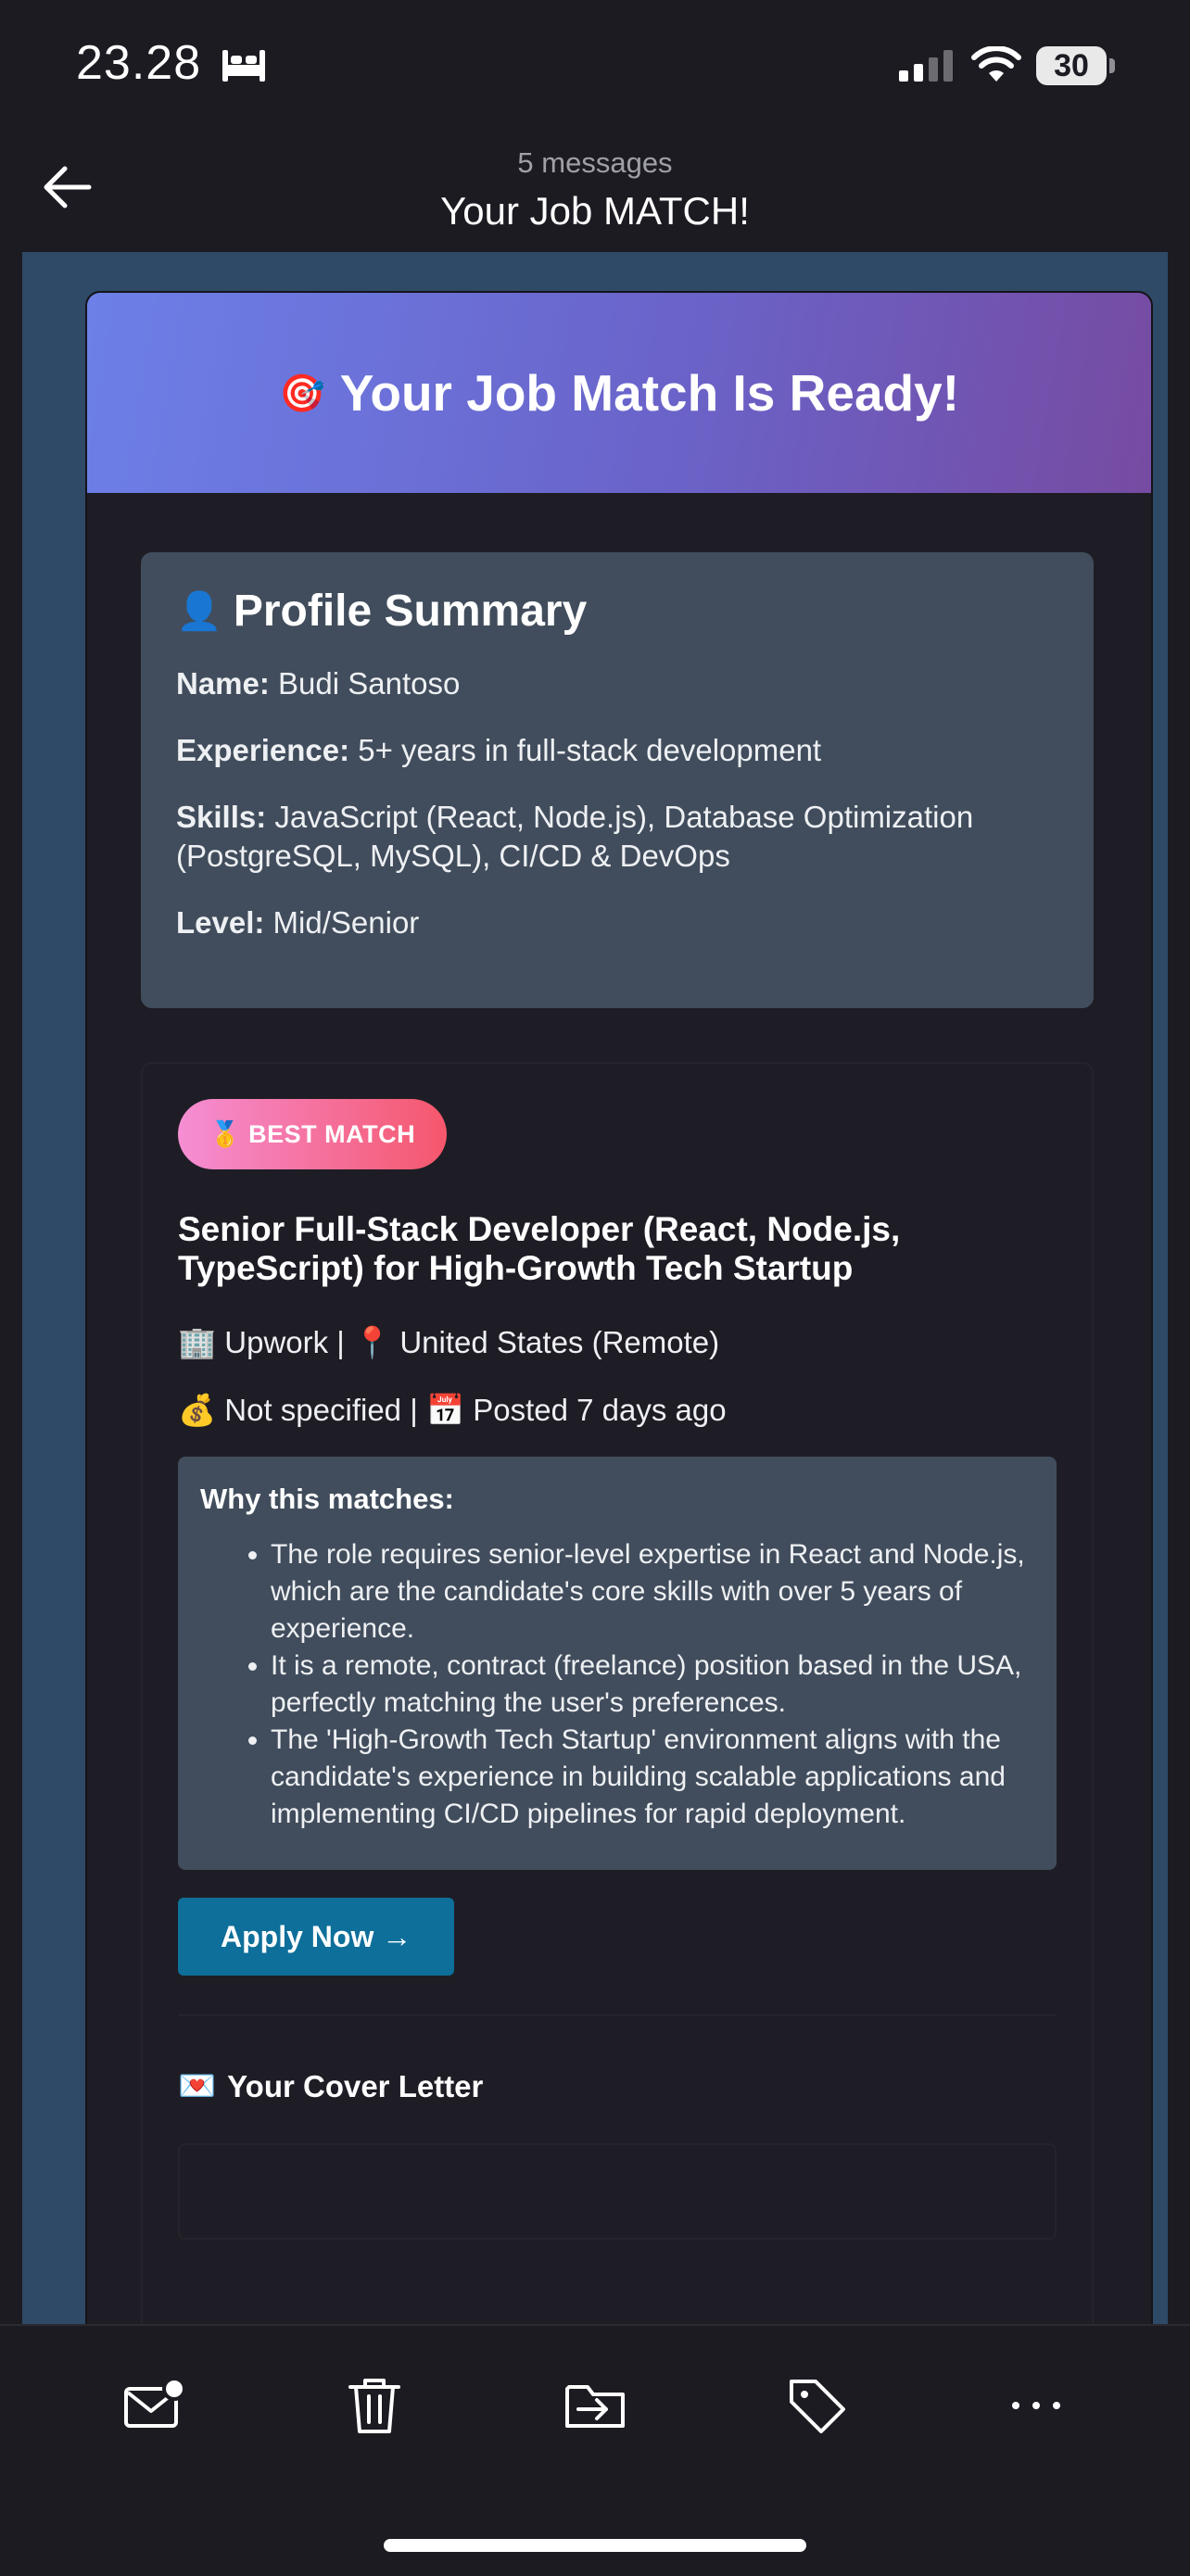 The width and height of the screenshot is (1190, 2576). I want to click on apply-now-button: Apply Now →, so click(316, 1937).